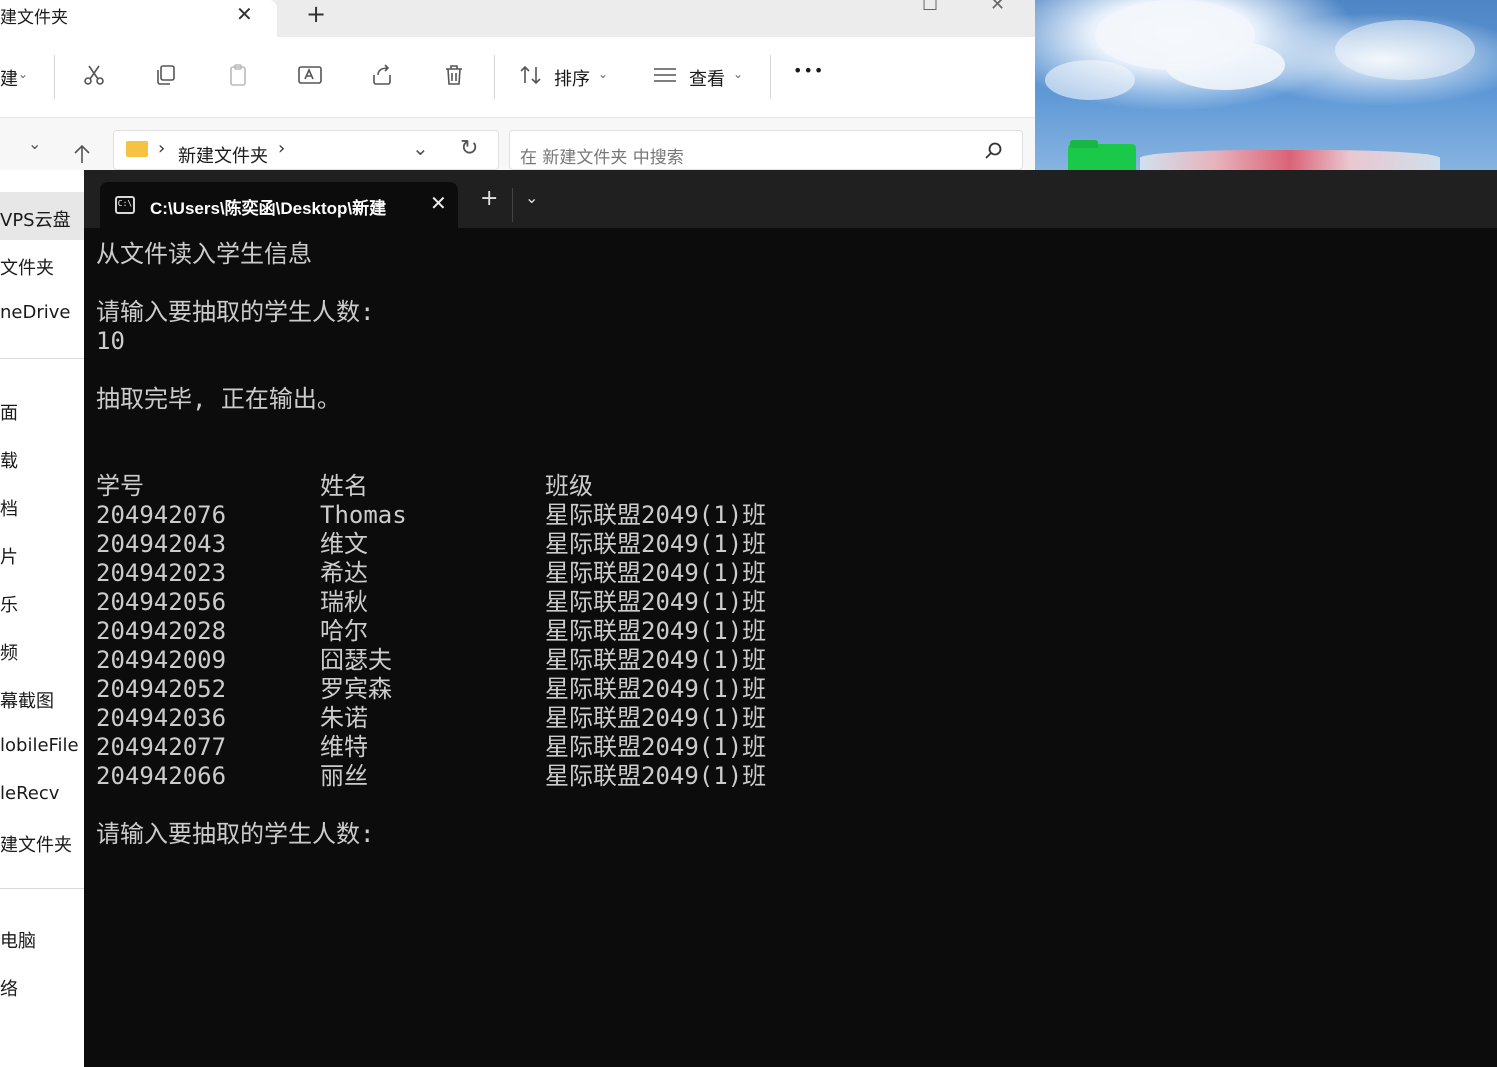 The height and width of the screenshot is (1067, 1497). Describe the element at coordinates (42, 358) in the screenshot. I see `sidebar-divider` at that location.